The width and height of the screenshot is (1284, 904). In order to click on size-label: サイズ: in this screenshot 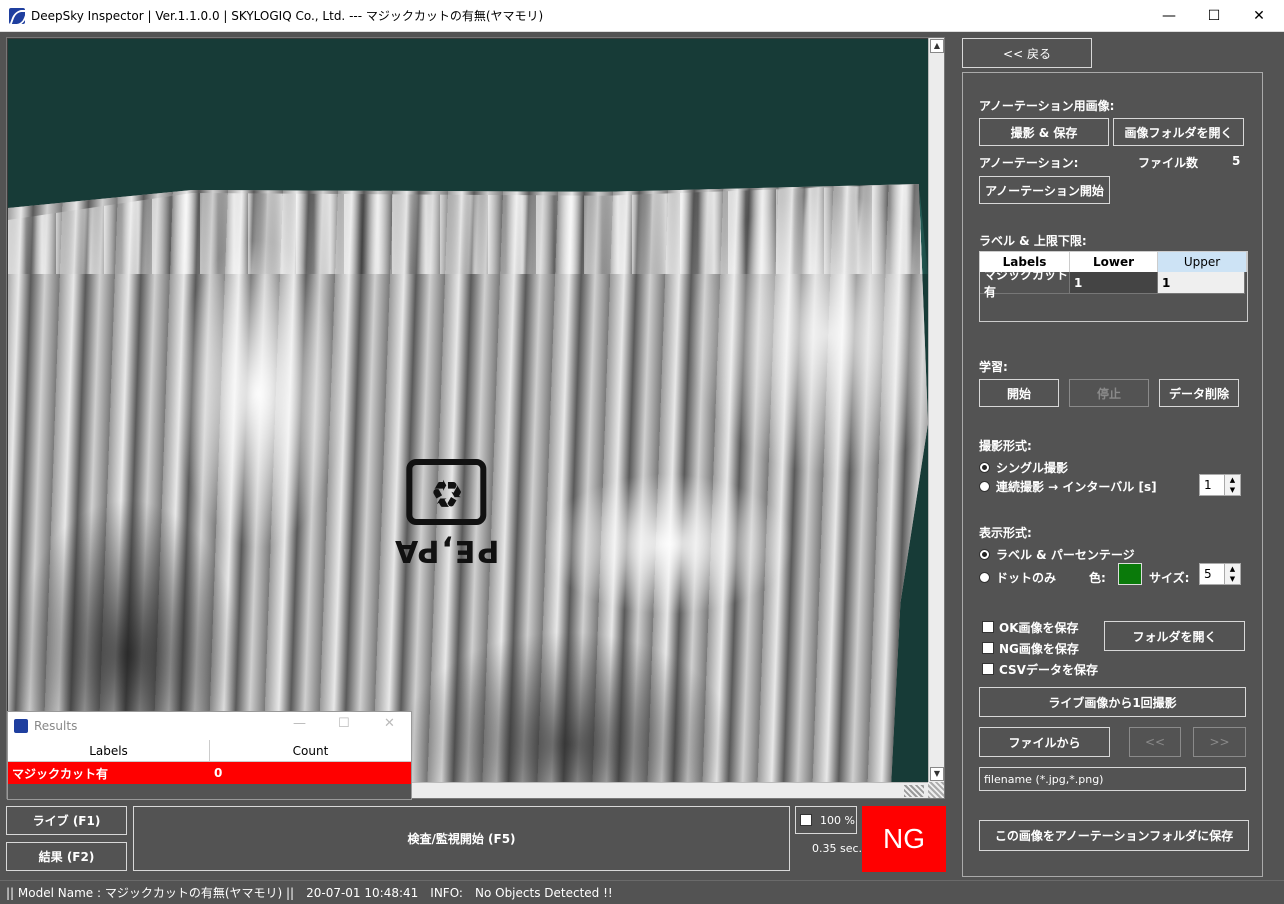, I will do `click(1169, 578)`.